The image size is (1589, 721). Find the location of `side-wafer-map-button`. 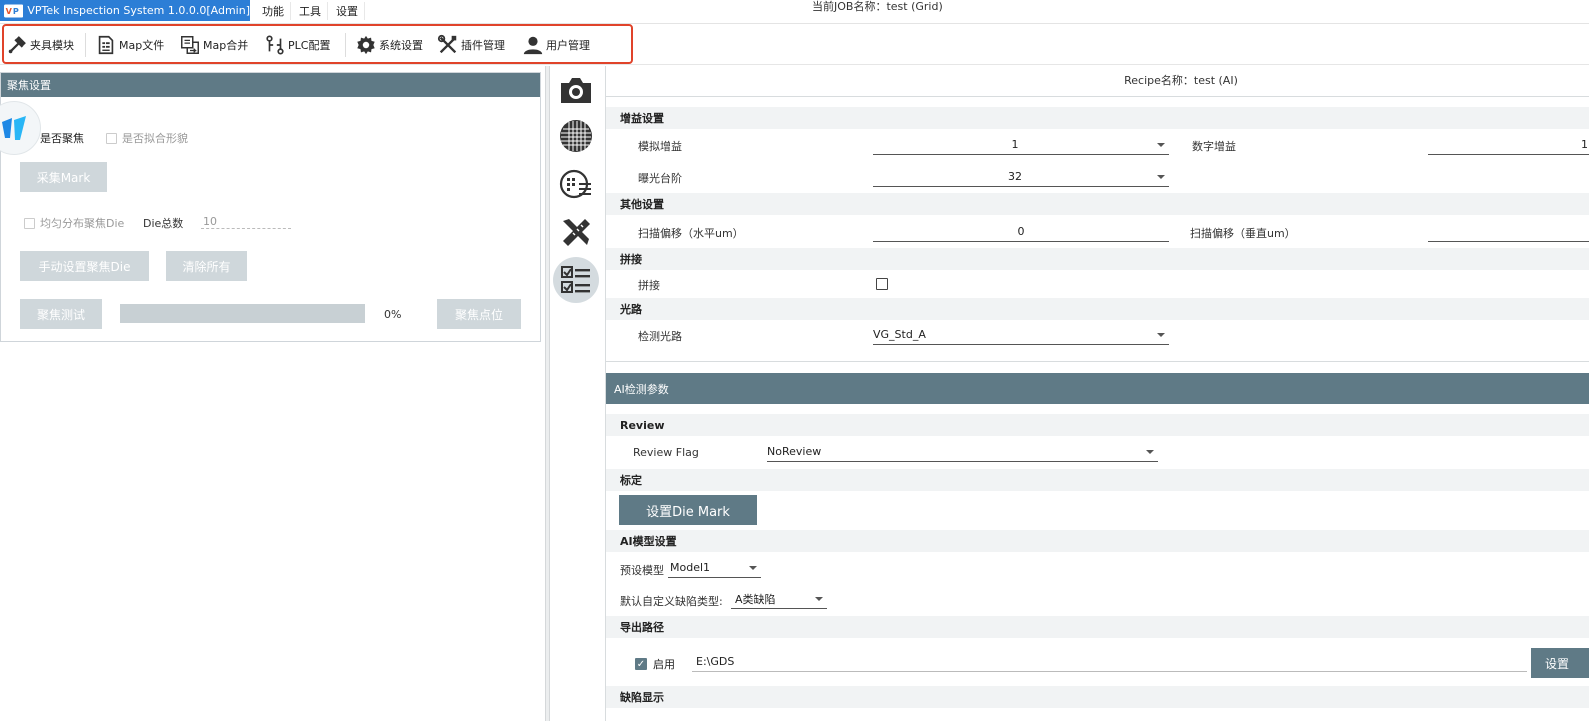

side-wafer-map-button is located at coordinates (576, 184).